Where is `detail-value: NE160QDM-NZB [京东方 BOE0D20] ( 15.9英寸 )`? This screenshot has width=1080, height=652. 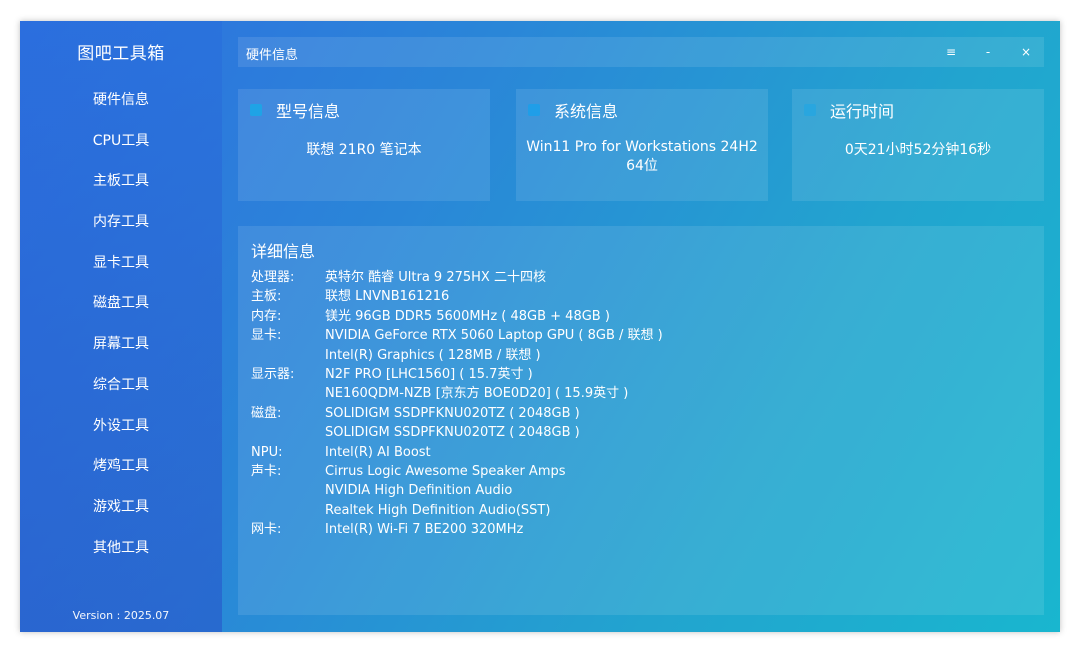
detail-value: NE160QDM-NZB [京东方 BOE0D20] ( 15.9英寸 ) is located at coordinates (477, 394).